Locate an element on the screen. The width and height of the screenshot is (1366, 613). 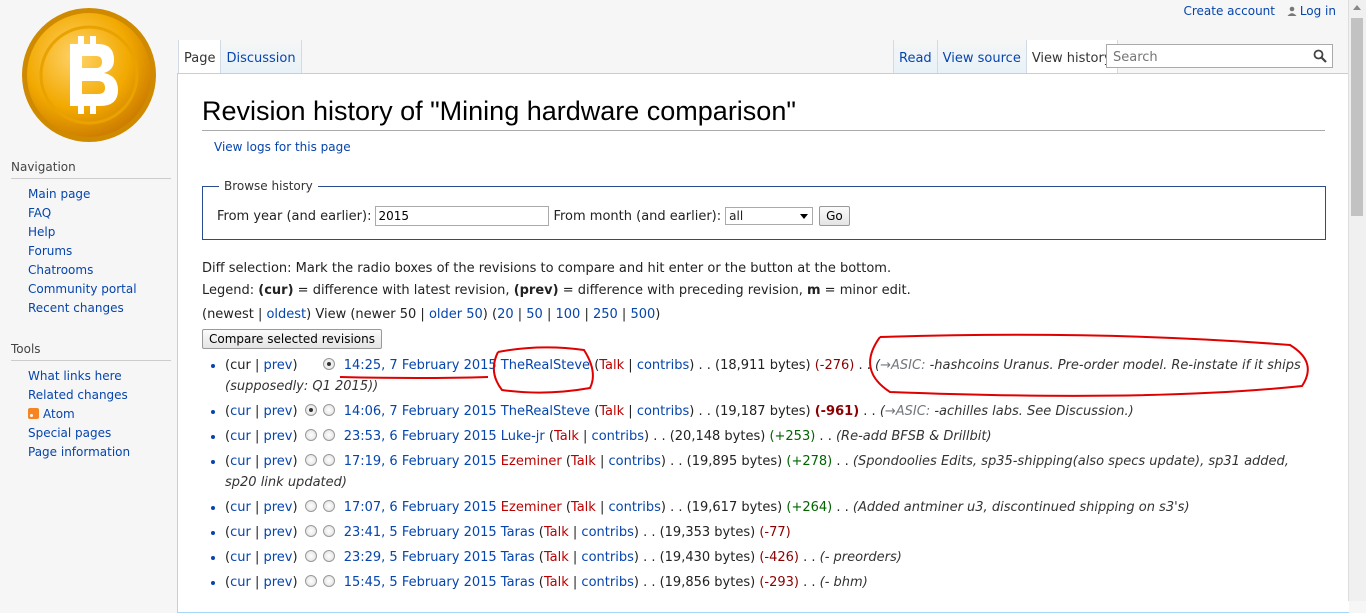
compare-revisions-button: Compare selected revisions is located at coordinates (292, 339).